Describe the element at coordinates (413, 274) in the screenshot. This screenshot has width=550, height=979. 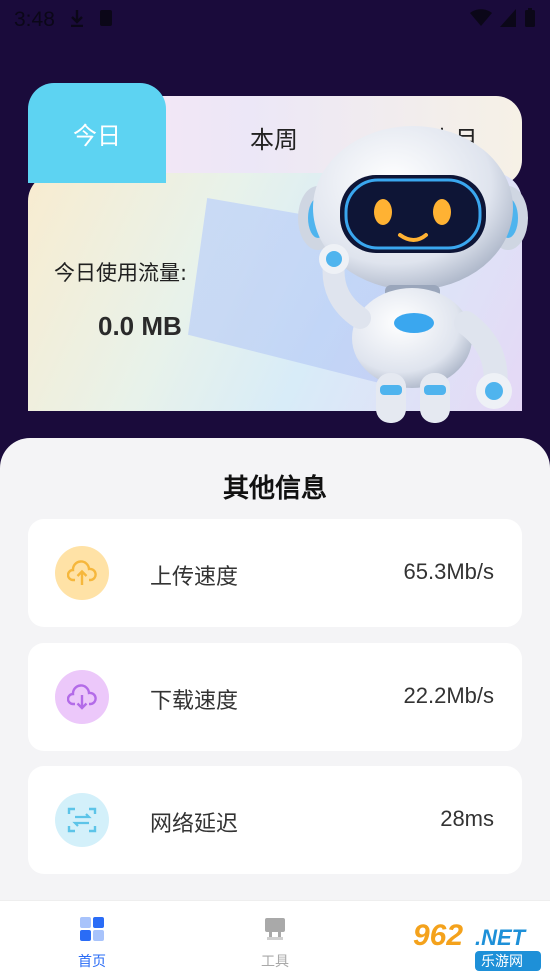
I see `robot-illustration` at that location.